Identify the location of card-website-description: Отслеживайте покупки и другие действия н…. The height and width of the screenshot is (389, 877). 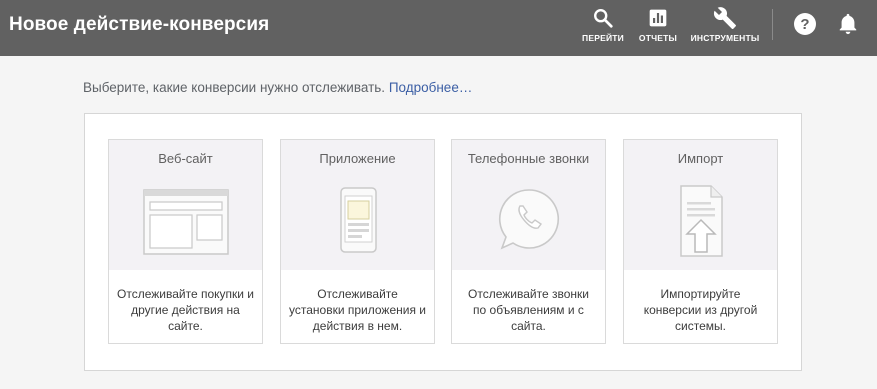
(185, 310).